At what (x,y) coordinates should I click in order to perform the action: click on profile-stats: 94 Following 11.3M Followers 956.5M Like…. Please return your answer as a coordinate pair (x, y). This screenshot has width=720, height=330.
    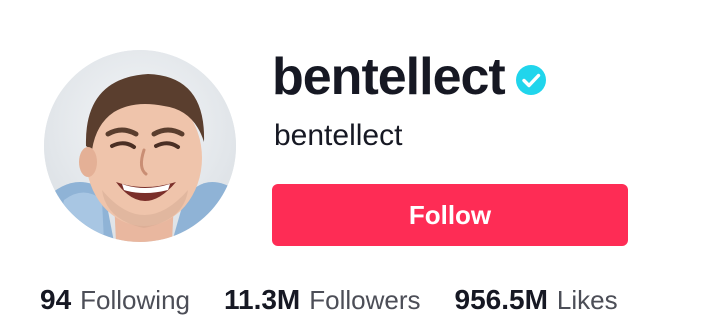
    Looking at the image, I should click on (329, 300).